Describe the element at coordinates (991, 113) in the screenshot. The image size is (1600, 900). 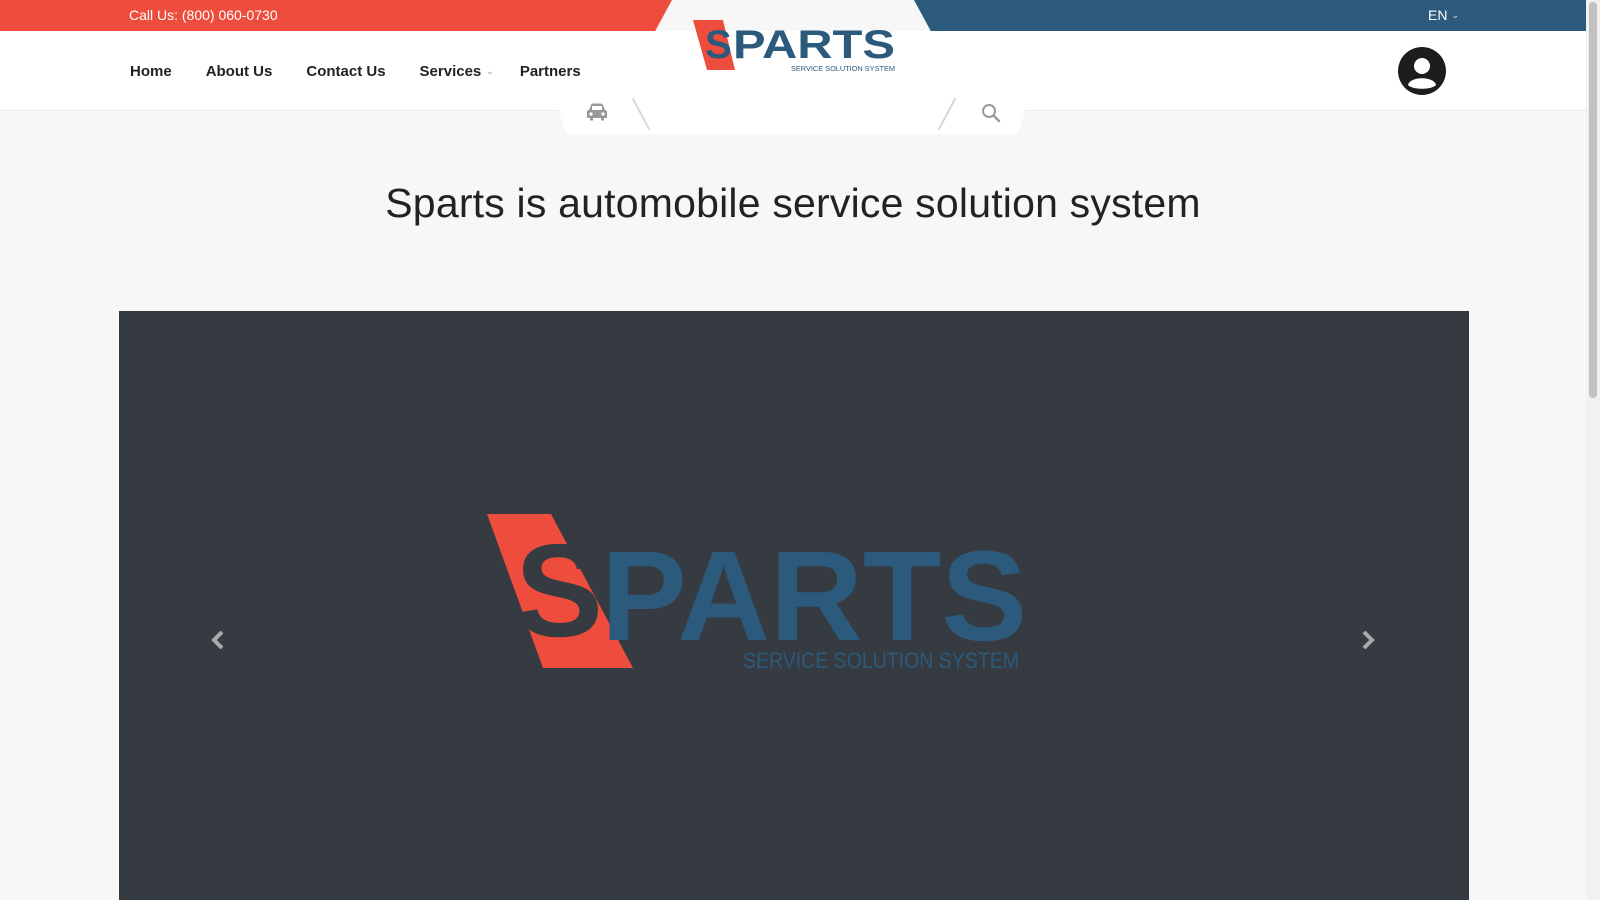
I see `search-icon` at that location.